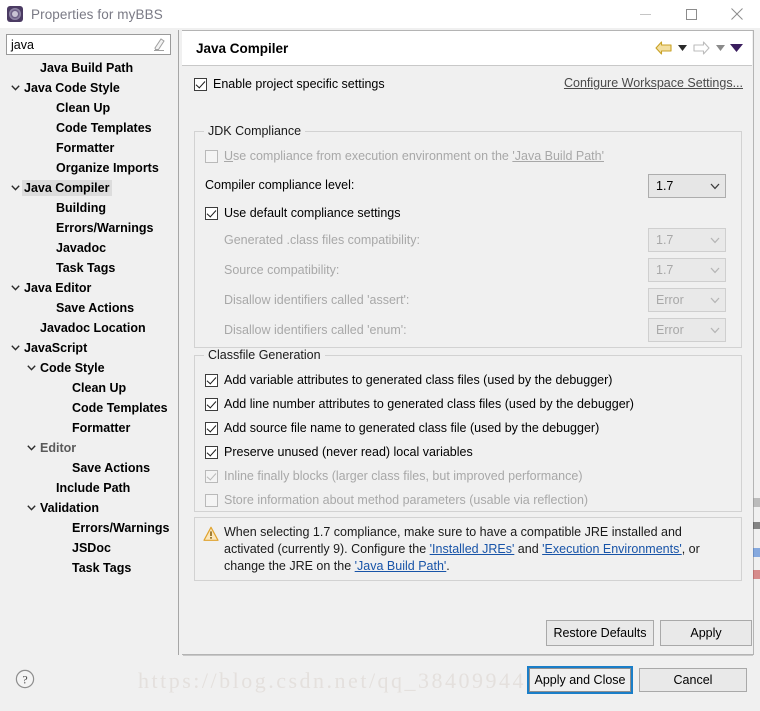 This screenshot has height=711, width=760. I want to click on maximize-button, so click(691, 14).